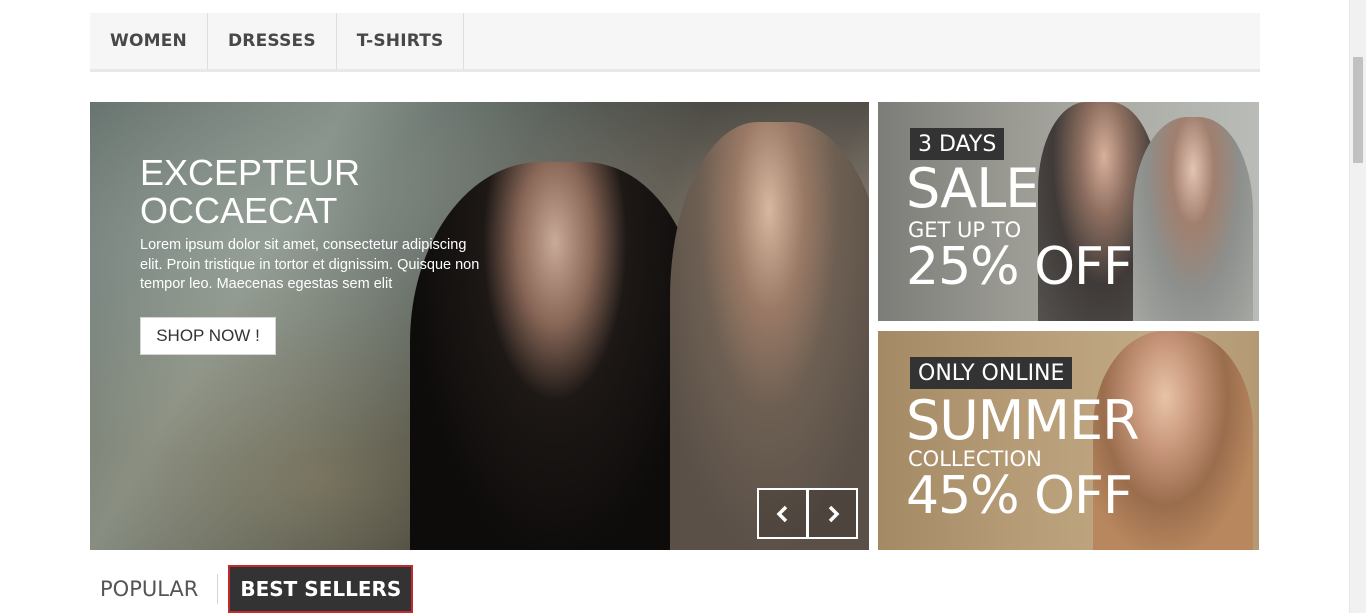  What do you see at coordinates (1019, 496) in the screenshot?
I see `banner-discount: 45% OFF` at bounding box center [1019, 496].